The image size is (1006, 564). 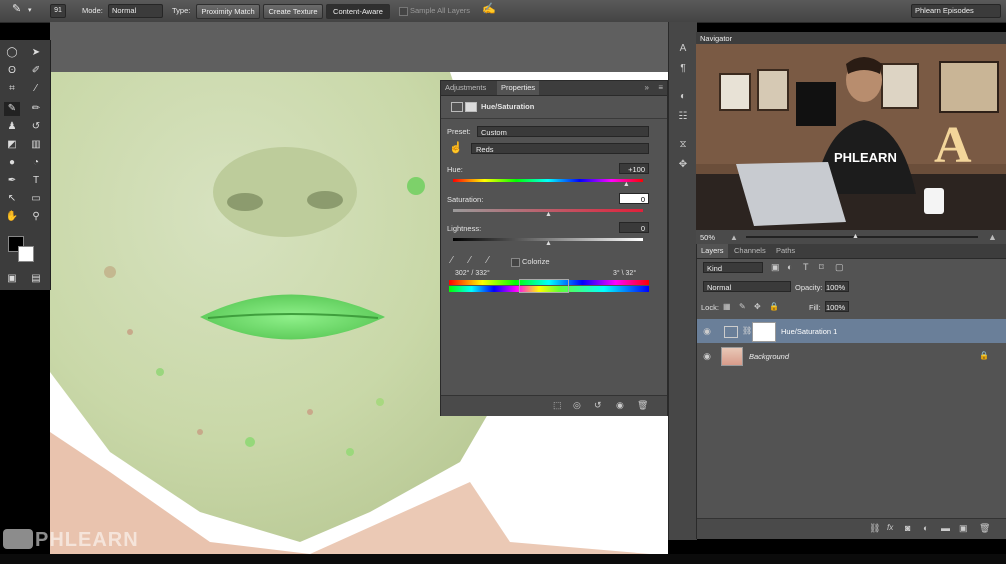 I want to click on tab-properties: Properties, so click(x=518, y=88).